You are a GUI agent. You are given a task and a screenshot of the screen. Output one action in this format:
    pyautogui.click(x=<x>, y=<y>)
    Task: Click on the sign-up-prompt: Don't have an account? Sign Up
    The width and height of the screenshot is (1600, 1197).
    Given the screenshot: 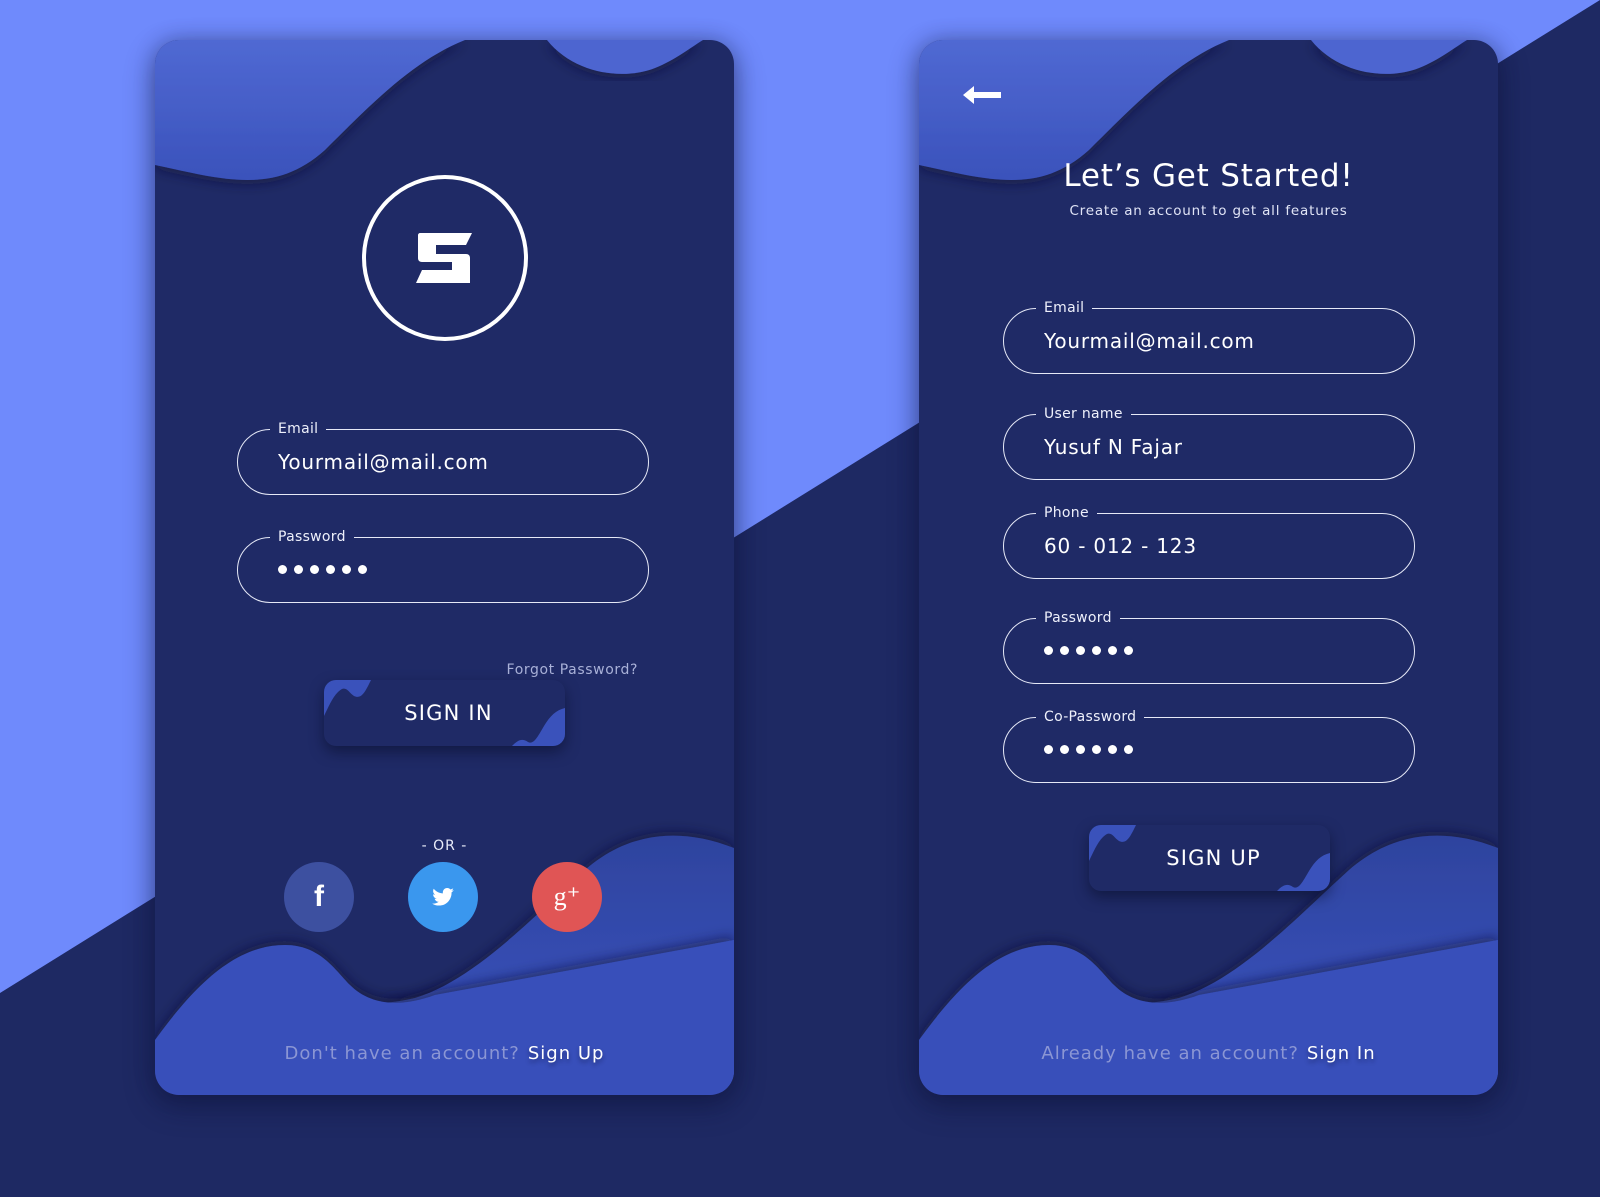 What is the action you would take?
    pyautogui.click(x=444, y=1053)
    